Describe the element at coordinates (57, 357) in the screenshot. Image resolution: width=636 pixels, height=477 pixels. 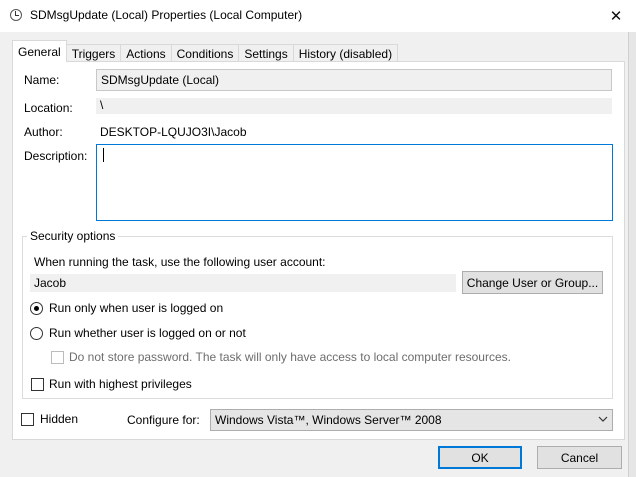
I see `no-store-password-checkbox` at that location.